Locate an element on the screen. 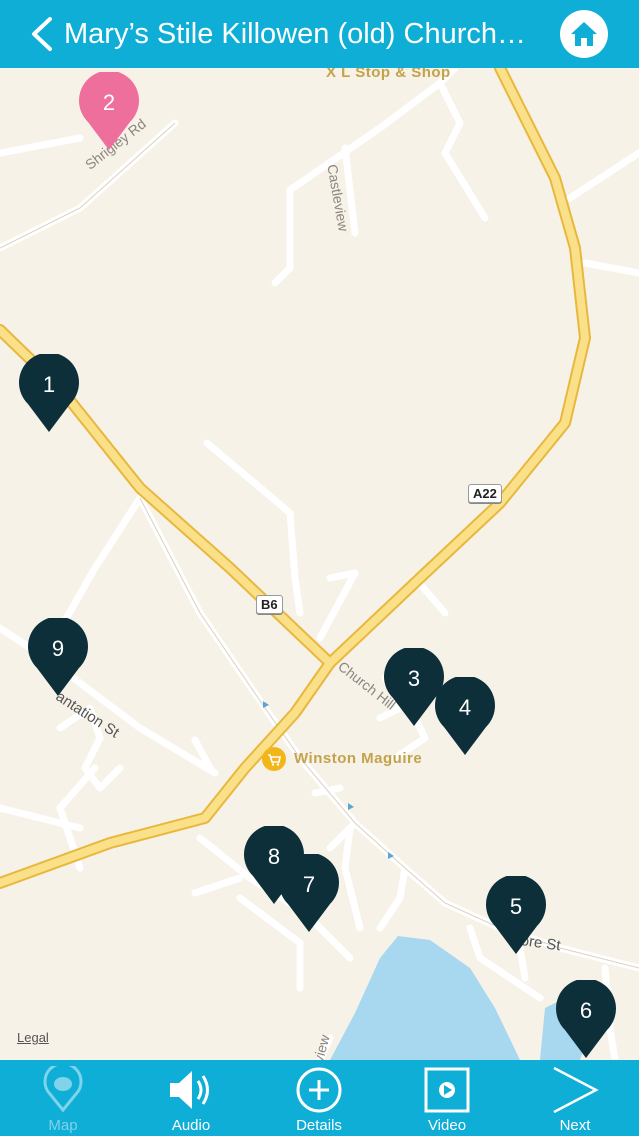 The width and height of the screenshot is (639, 1136). pin-number: 6 is located at coordinates (586, 1010).